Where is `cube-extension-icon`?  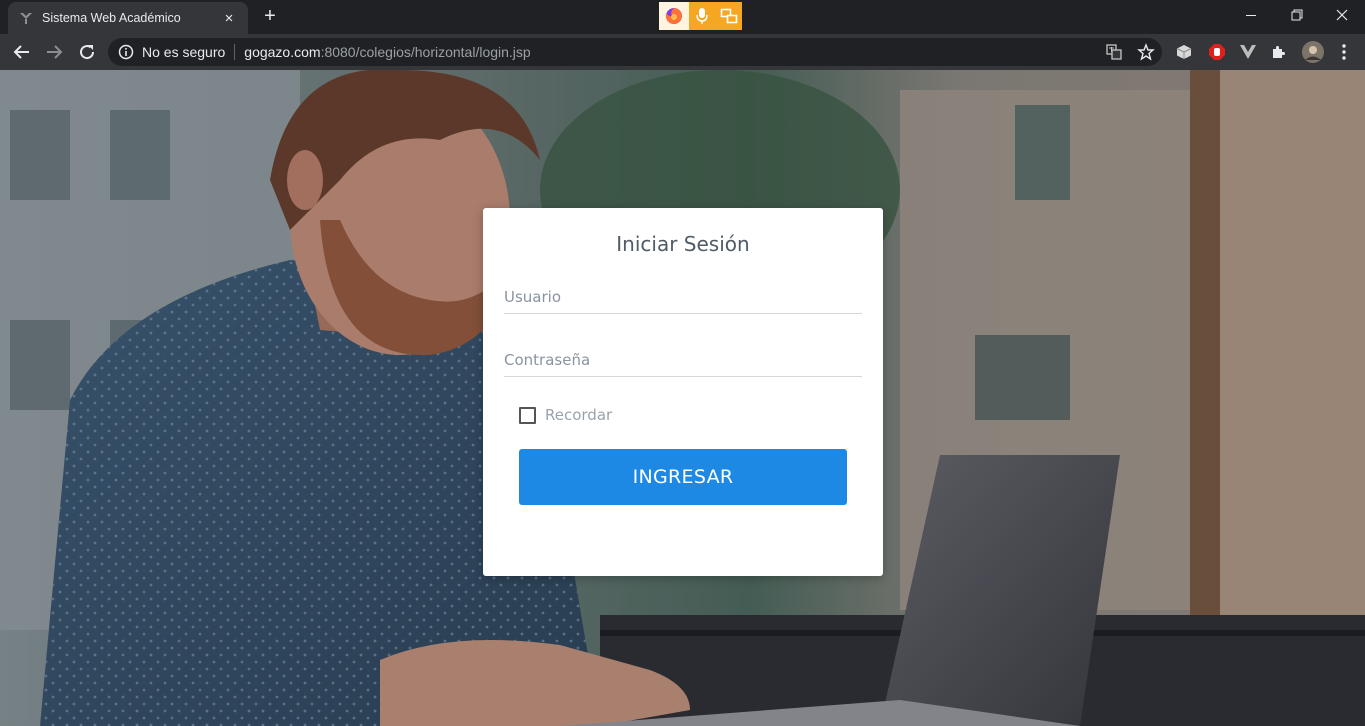 cube-extension-icon is located at coordinates (1184, 52).